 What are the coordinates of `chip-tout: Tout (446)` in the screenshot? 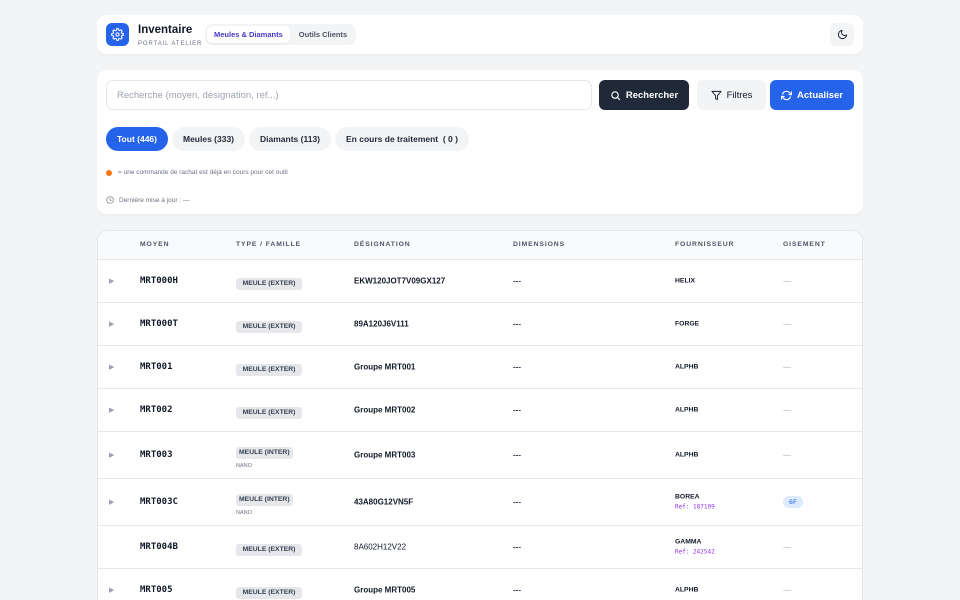 It's located at (137, 139).